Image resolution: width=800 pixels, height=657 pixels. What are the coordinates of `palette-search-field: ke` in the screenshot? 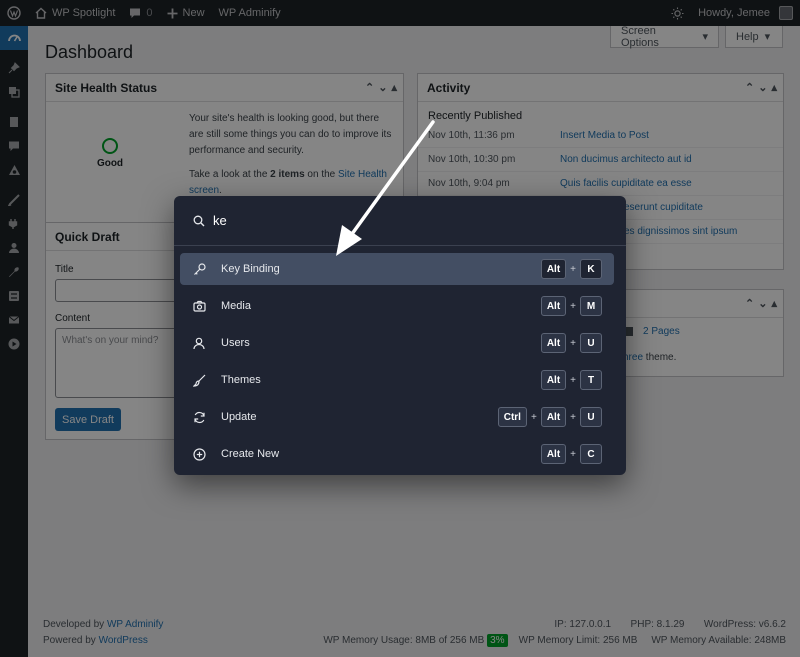 It's located at (400, 221).